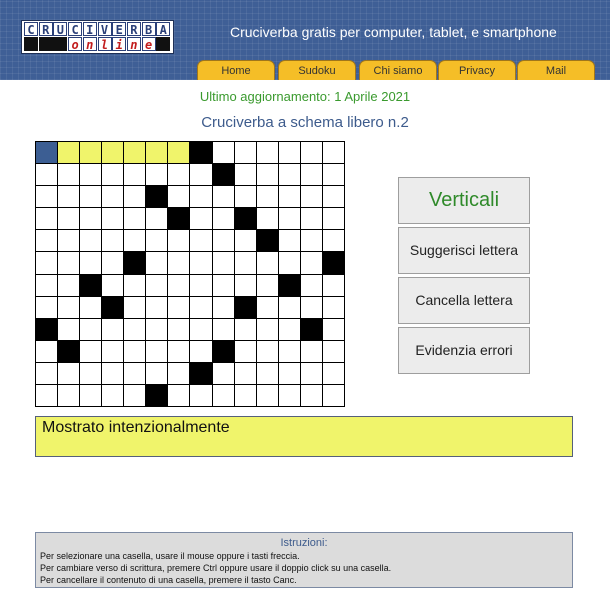 This screenshot has width=610, height=594. What do you see at coordinates (464, 300) in the screenshot?
I see `clear-letter-button: Cancella lettera` at bounding box center [464, 300].